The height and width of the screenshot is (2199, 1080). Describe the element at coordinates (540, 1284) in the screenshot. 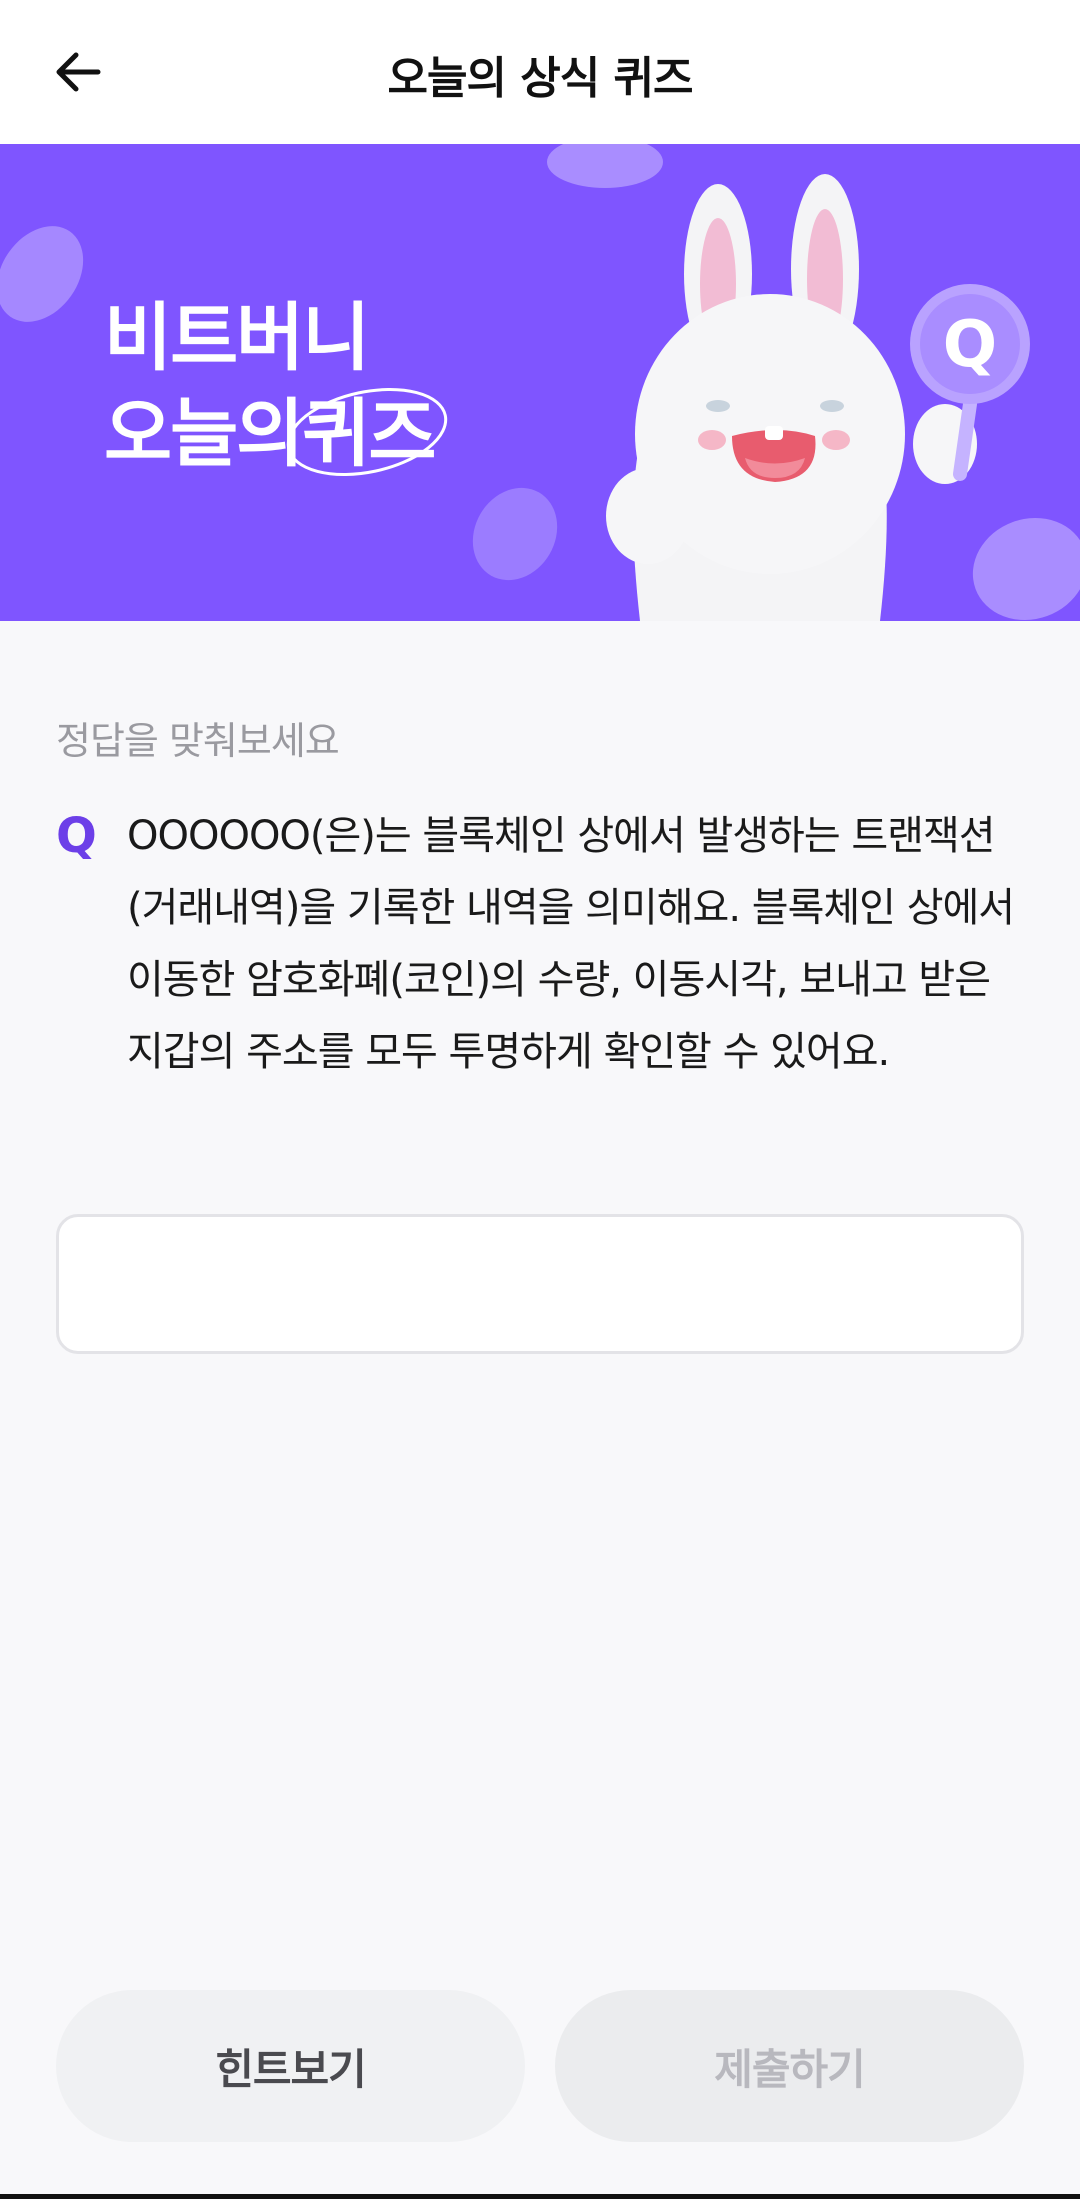

I see `answer-input` at that location.